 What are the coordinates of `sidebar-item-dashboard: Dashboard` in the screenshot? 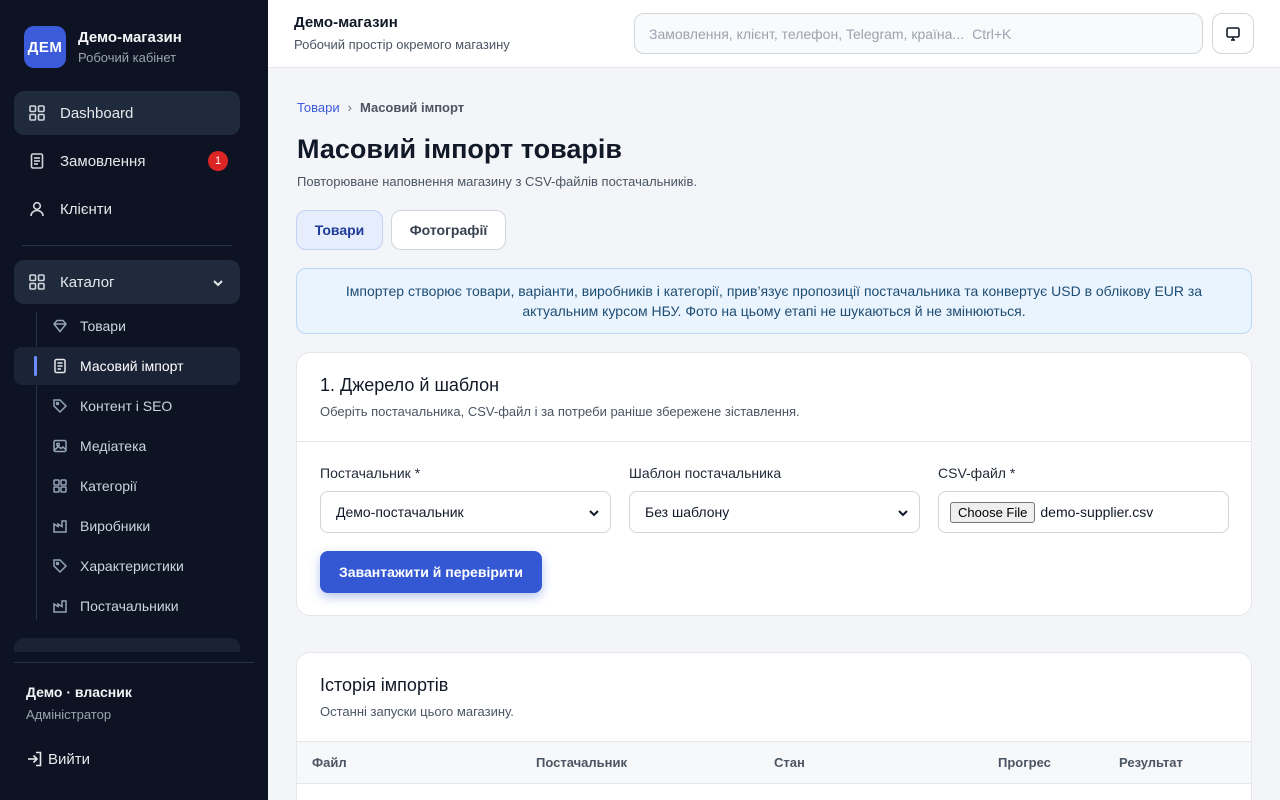 It's located at (127, 113).